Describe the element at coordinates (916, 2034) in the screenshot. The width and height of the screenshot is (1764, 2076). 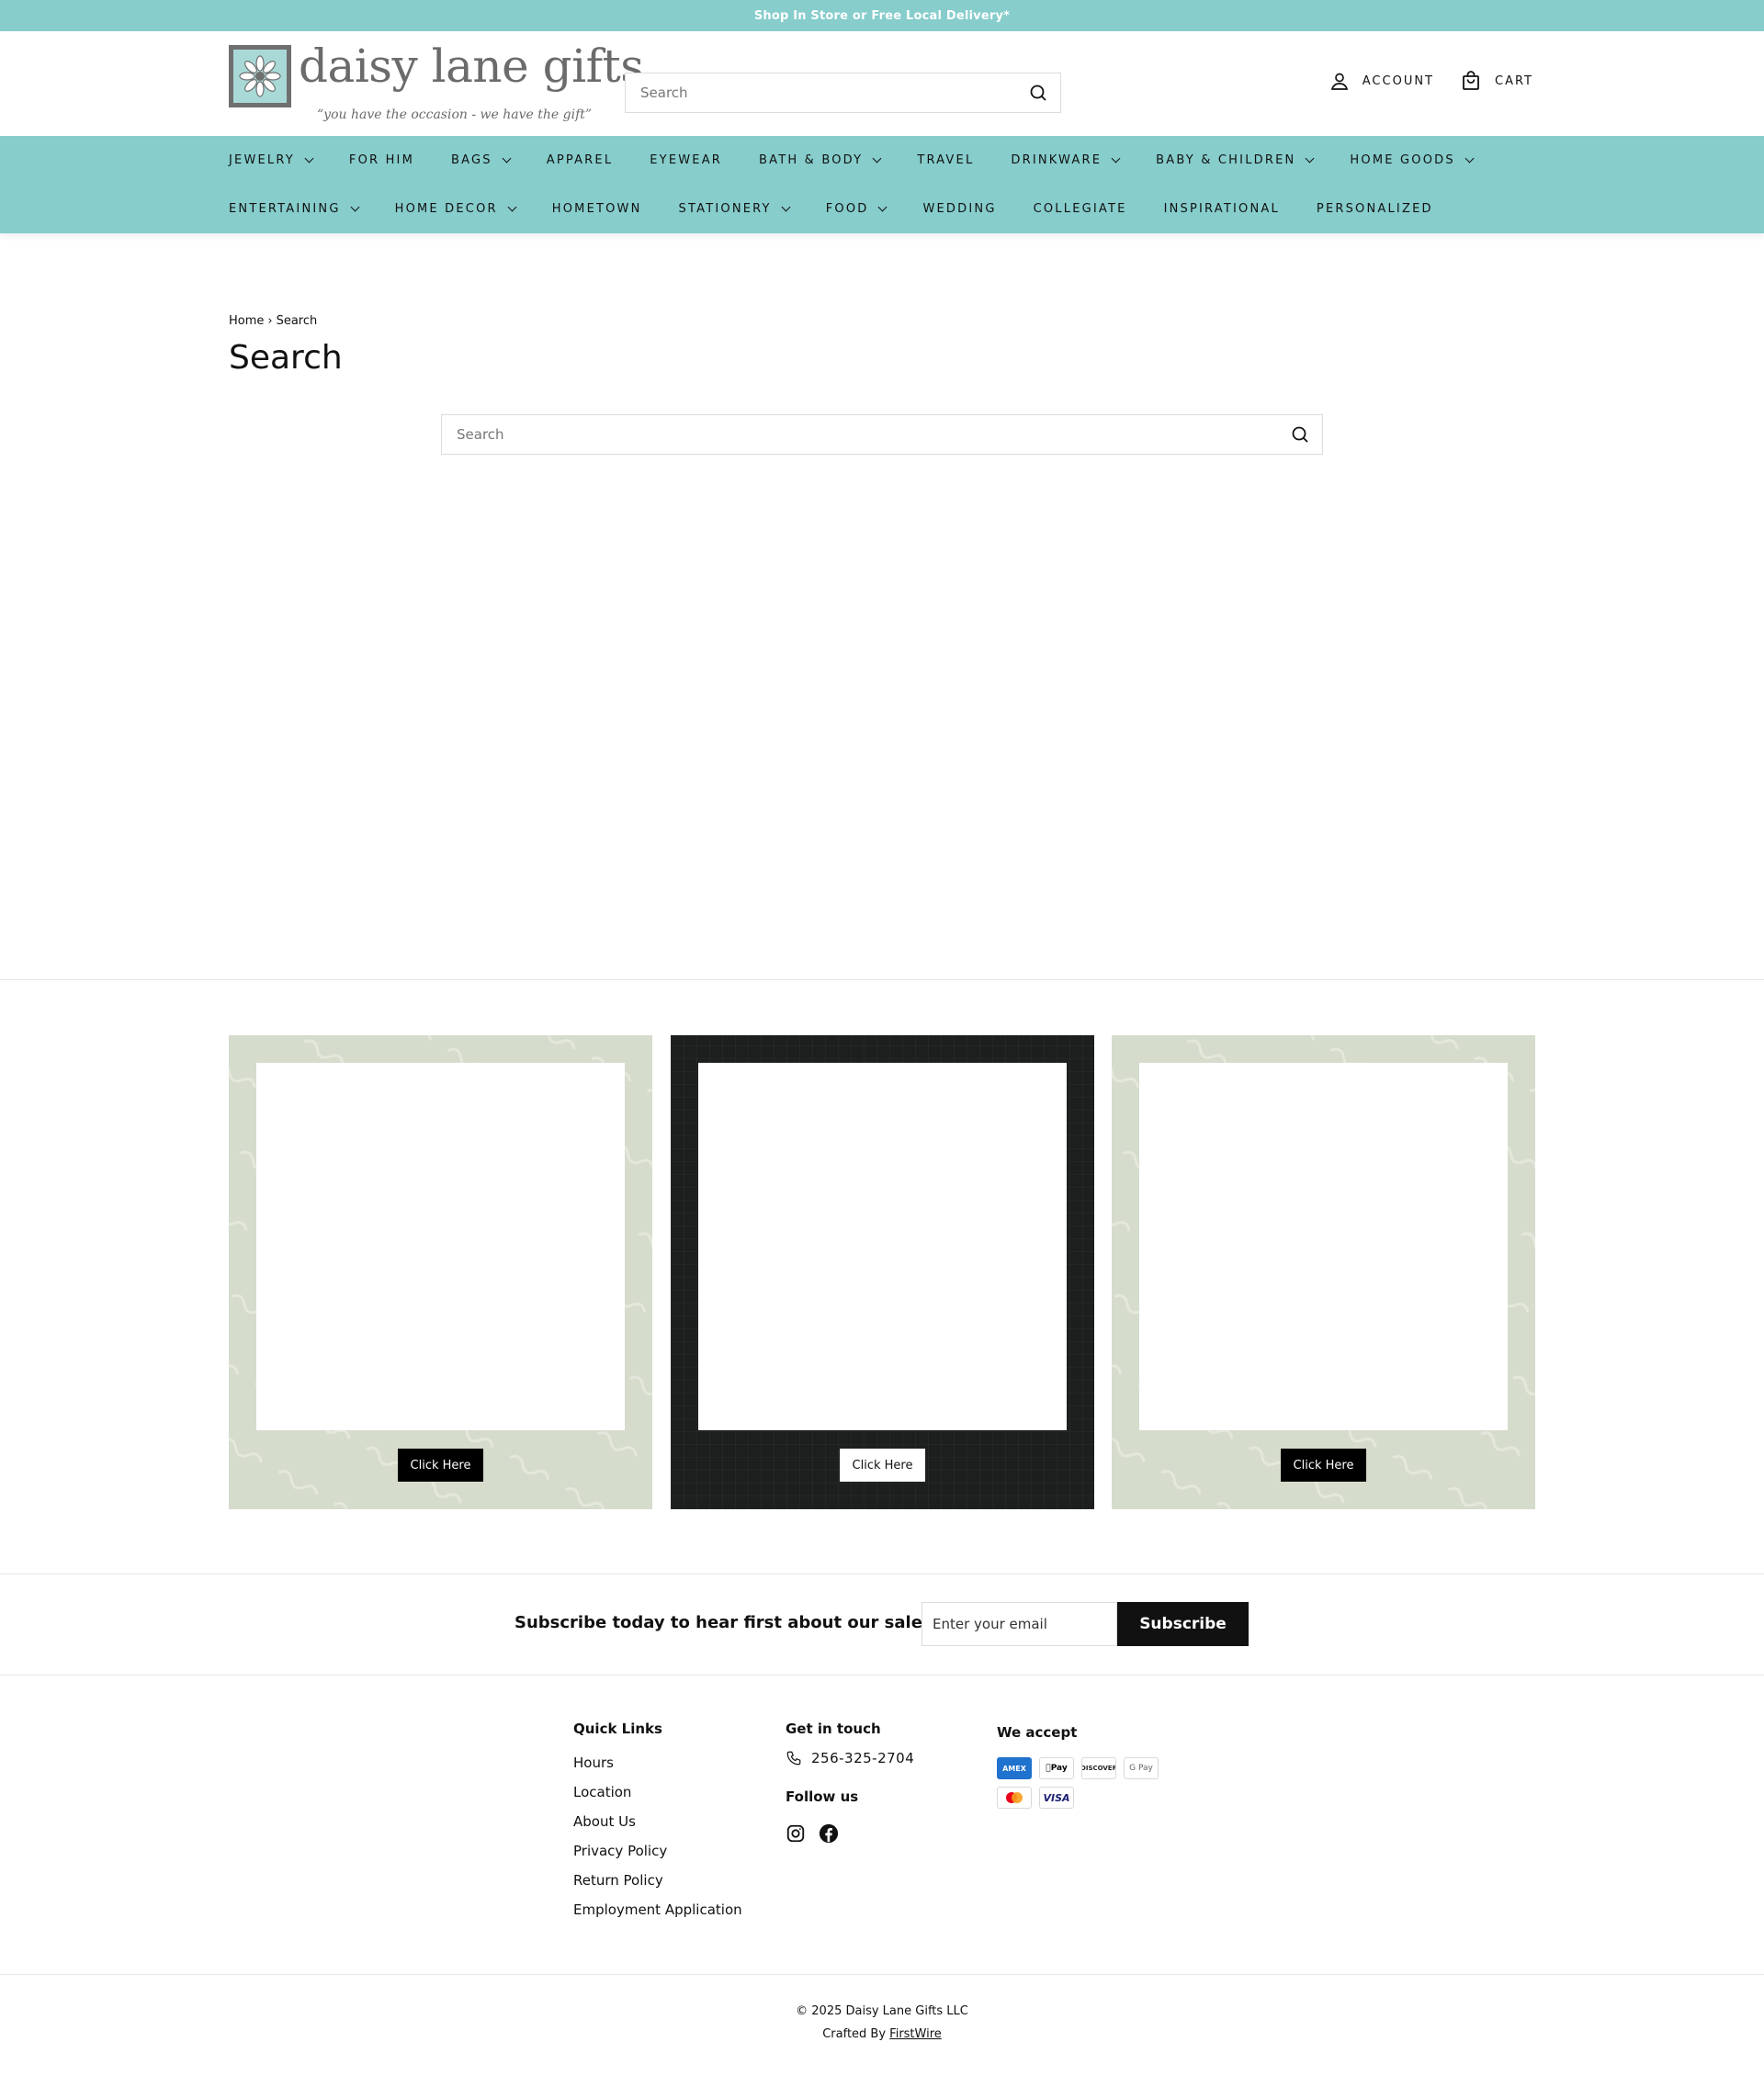
I see `crafted-by-link: FirstWire` at that location.